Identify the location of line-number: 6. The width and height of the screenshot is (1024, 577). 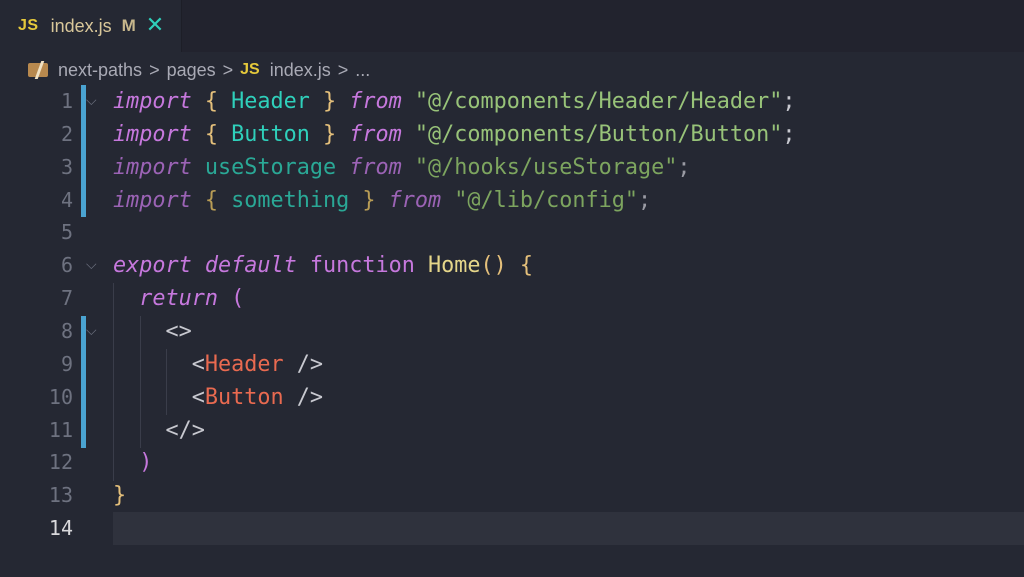
(66, 265).